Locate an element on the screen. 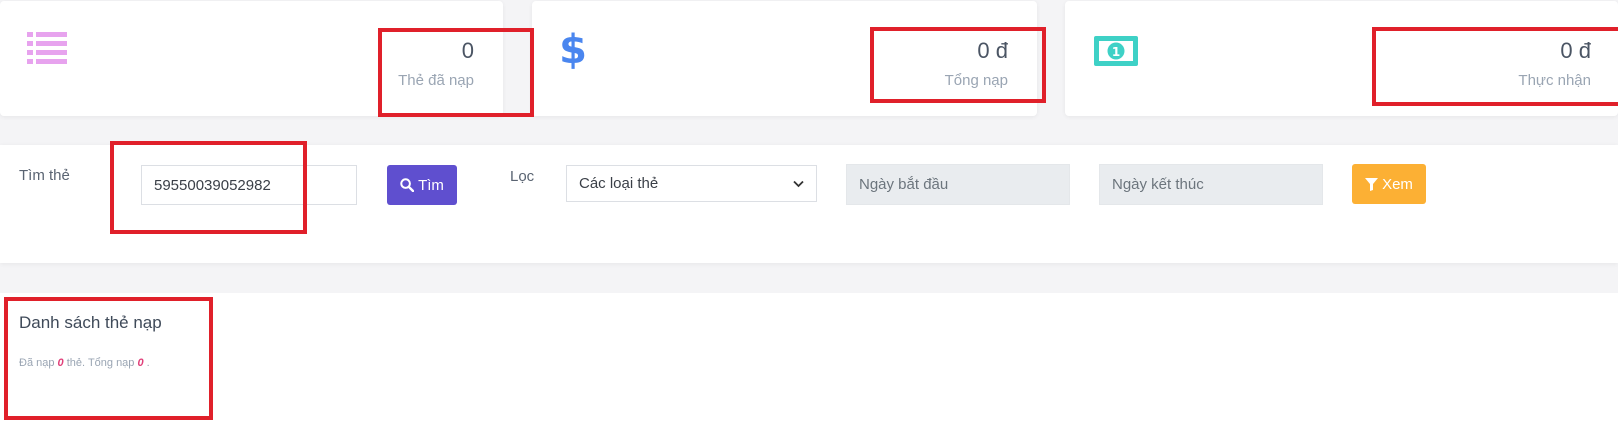  search-button: Tìm is located at coordinates (422, 185).